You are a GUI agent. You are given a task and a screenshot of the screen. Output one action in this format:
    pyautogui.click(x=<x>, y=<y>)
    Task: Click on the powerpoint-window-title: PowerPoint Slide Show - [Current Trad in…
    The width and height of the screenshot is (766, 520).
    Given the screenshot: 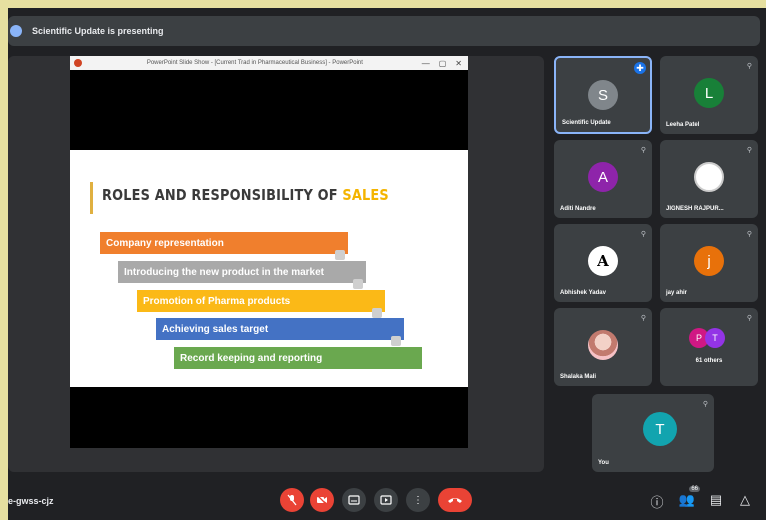 What is the action you would take?
    pyautogui.click(x=254, y=63)
    